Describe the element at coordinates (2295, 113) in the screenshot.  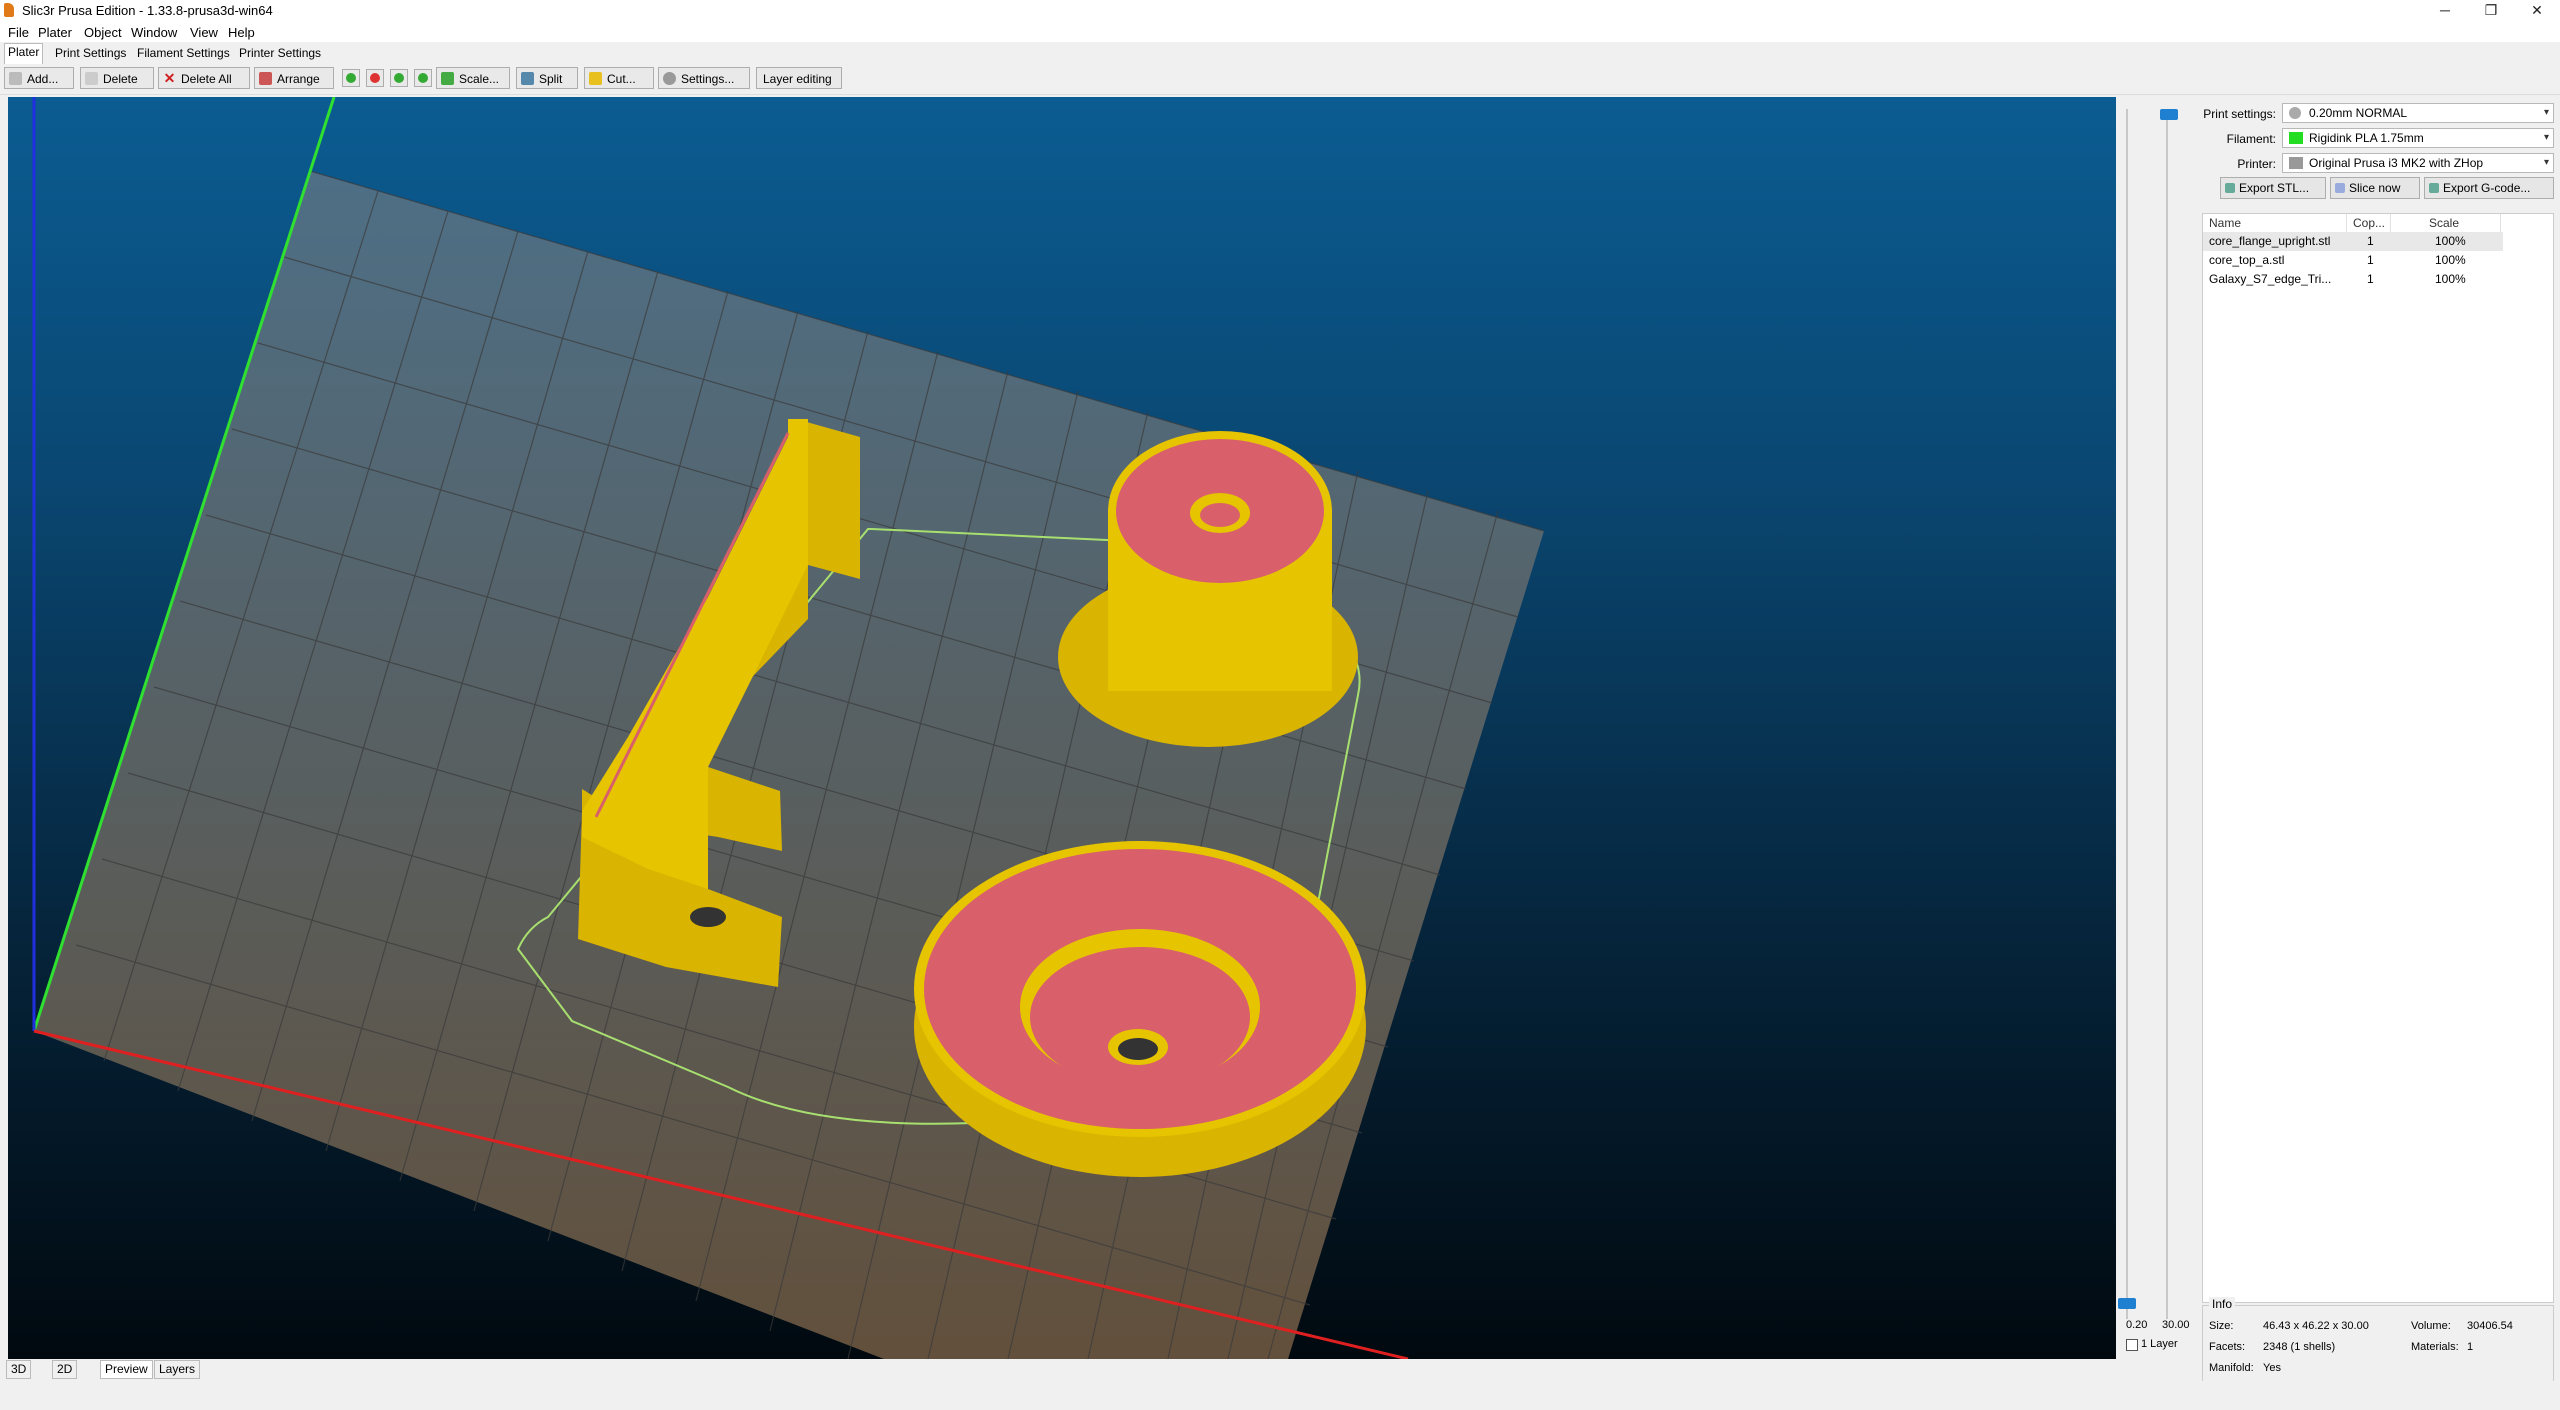
I see `gear-icon` at that location.